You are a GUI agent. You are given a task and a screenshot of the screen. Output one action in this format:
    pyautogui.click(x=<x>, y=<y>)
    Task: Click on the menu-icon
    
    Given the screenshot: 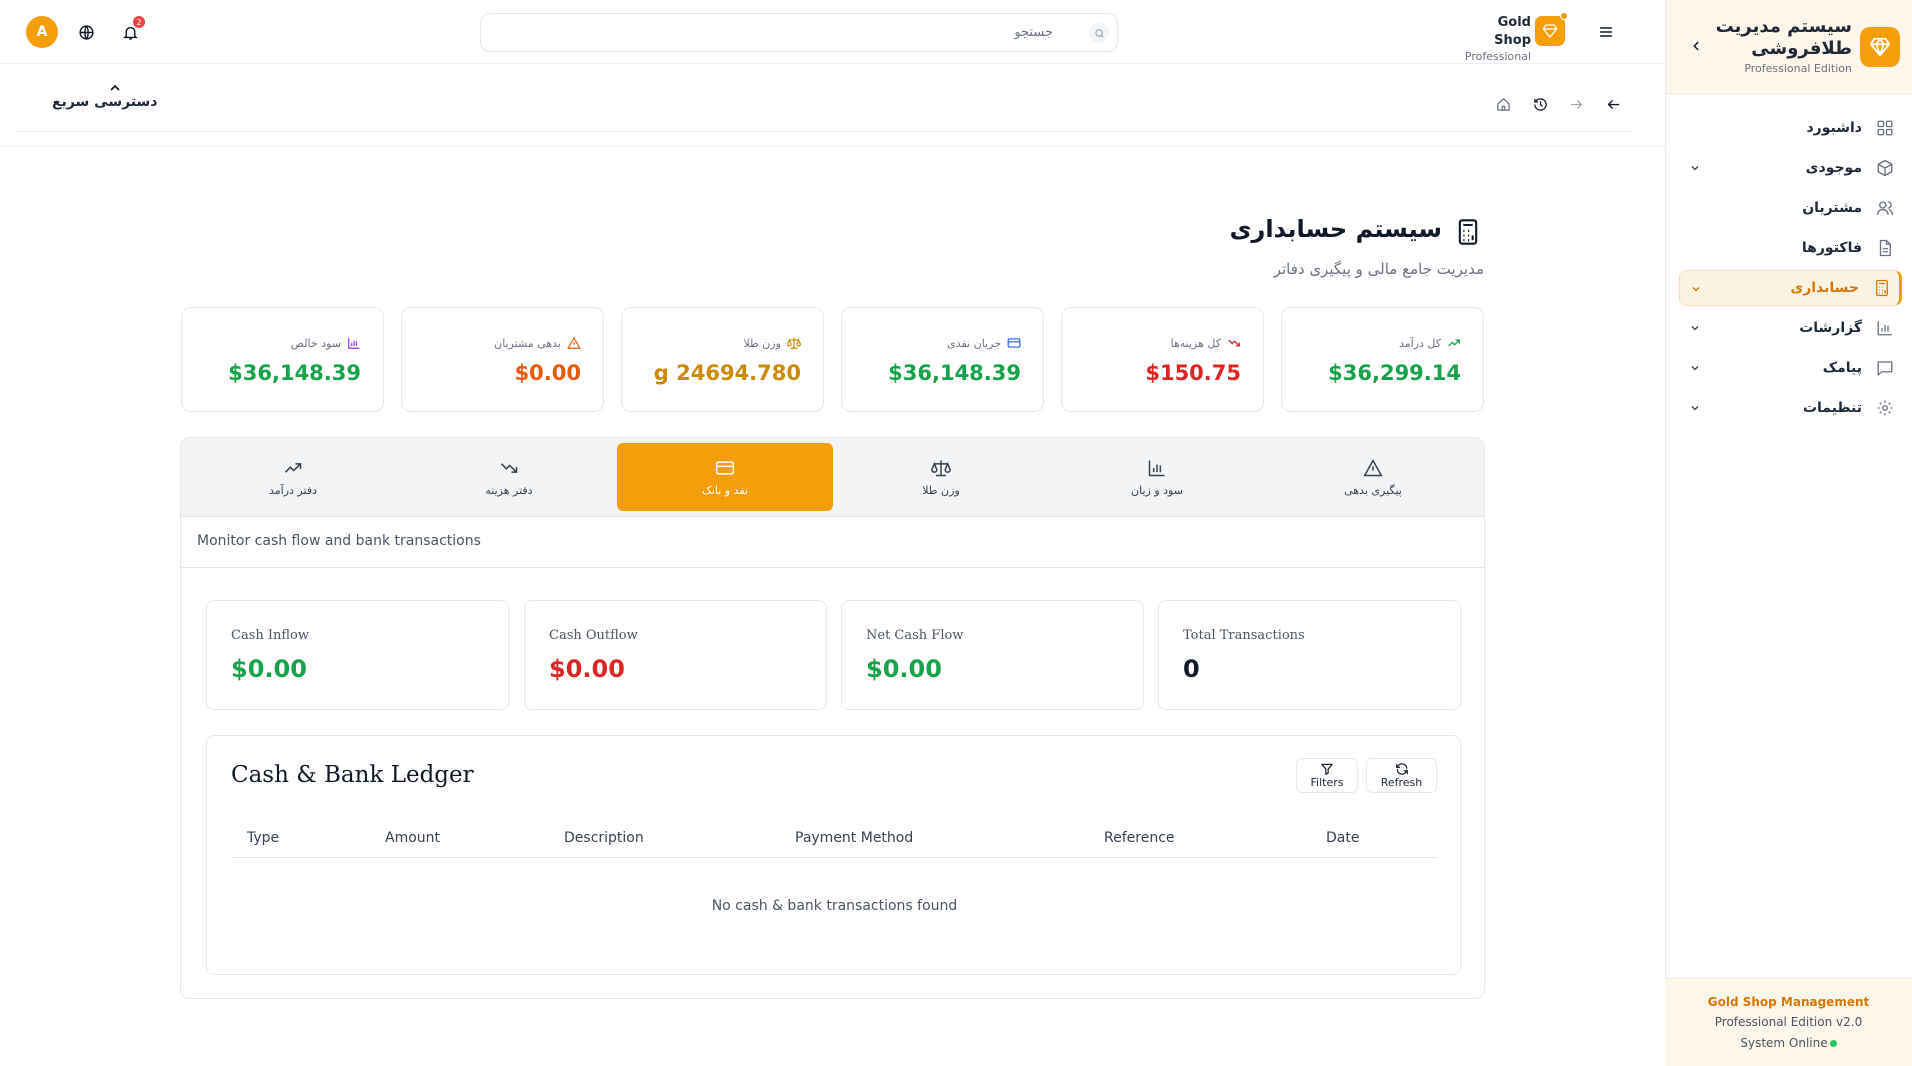 What is the action you would take?
    pyautogui.click(x=1606, y=32)
    